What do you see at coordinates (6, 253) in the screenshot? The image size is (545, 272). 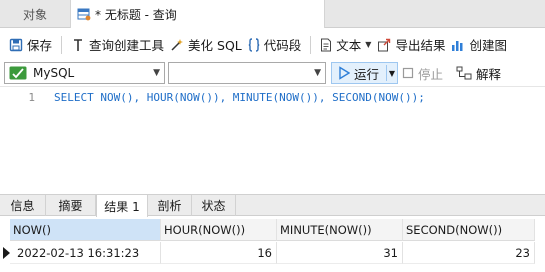 I see `current-row-marker-icon` at bounding box center [6, 253].